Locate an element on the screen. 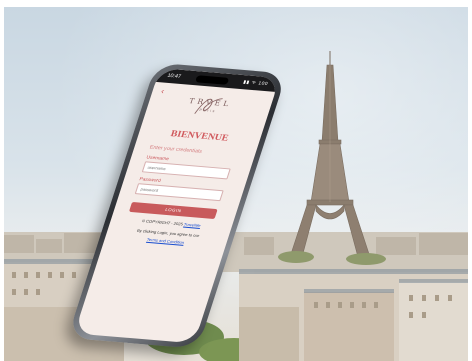 This screenshot has height=361, width=472. copyright-text: © COPYRIGHT - 2025 is located at coordinates (162, 223).